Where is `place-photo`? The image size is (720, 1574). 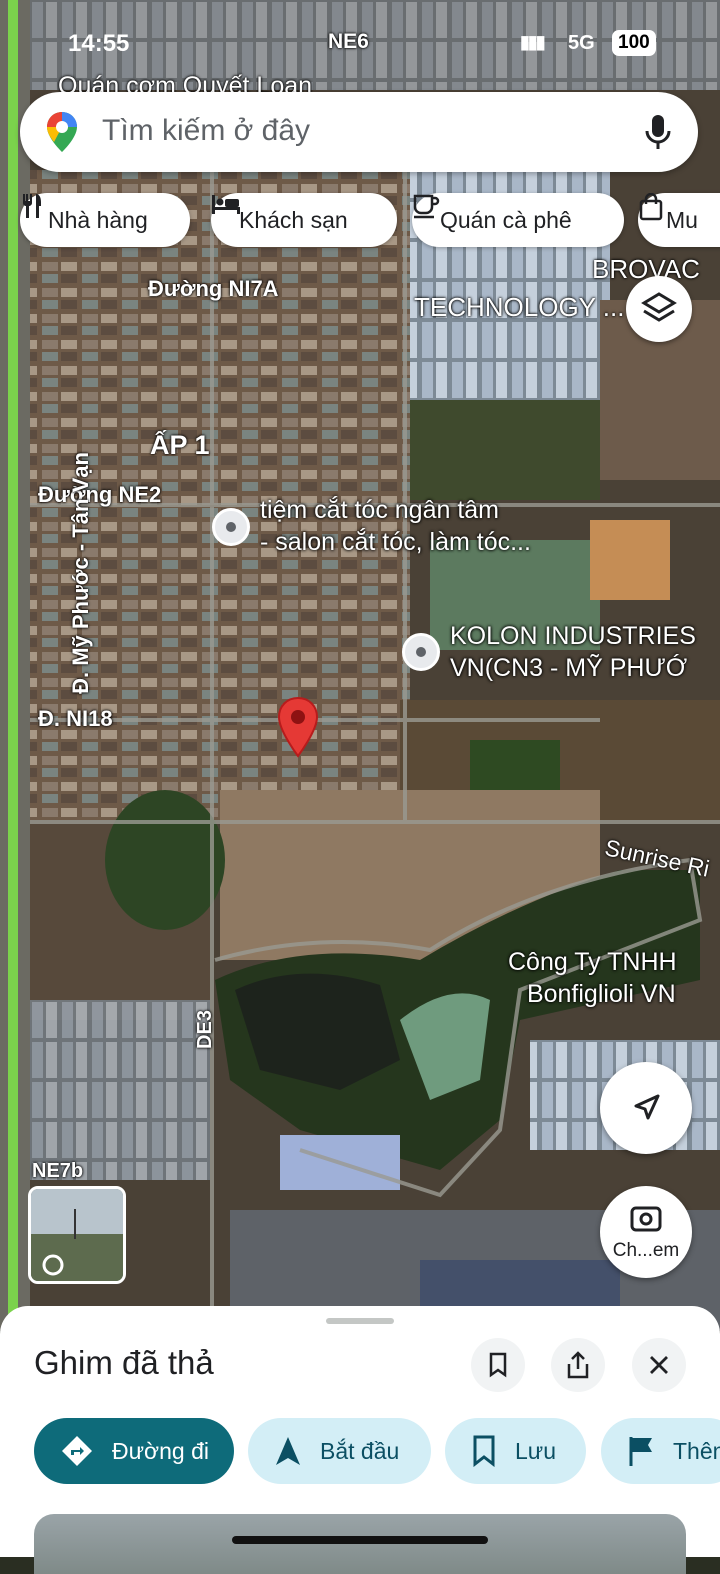
place-photo is located at coordinates (360, 1544).